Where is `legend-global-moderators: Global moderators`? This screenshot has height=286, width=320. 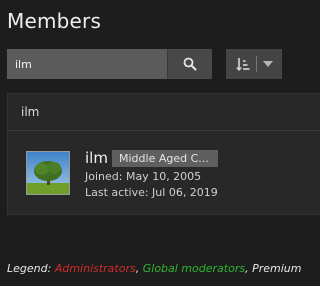 legend-global-moderators: Global moderators is located at coordinates (194, 268).